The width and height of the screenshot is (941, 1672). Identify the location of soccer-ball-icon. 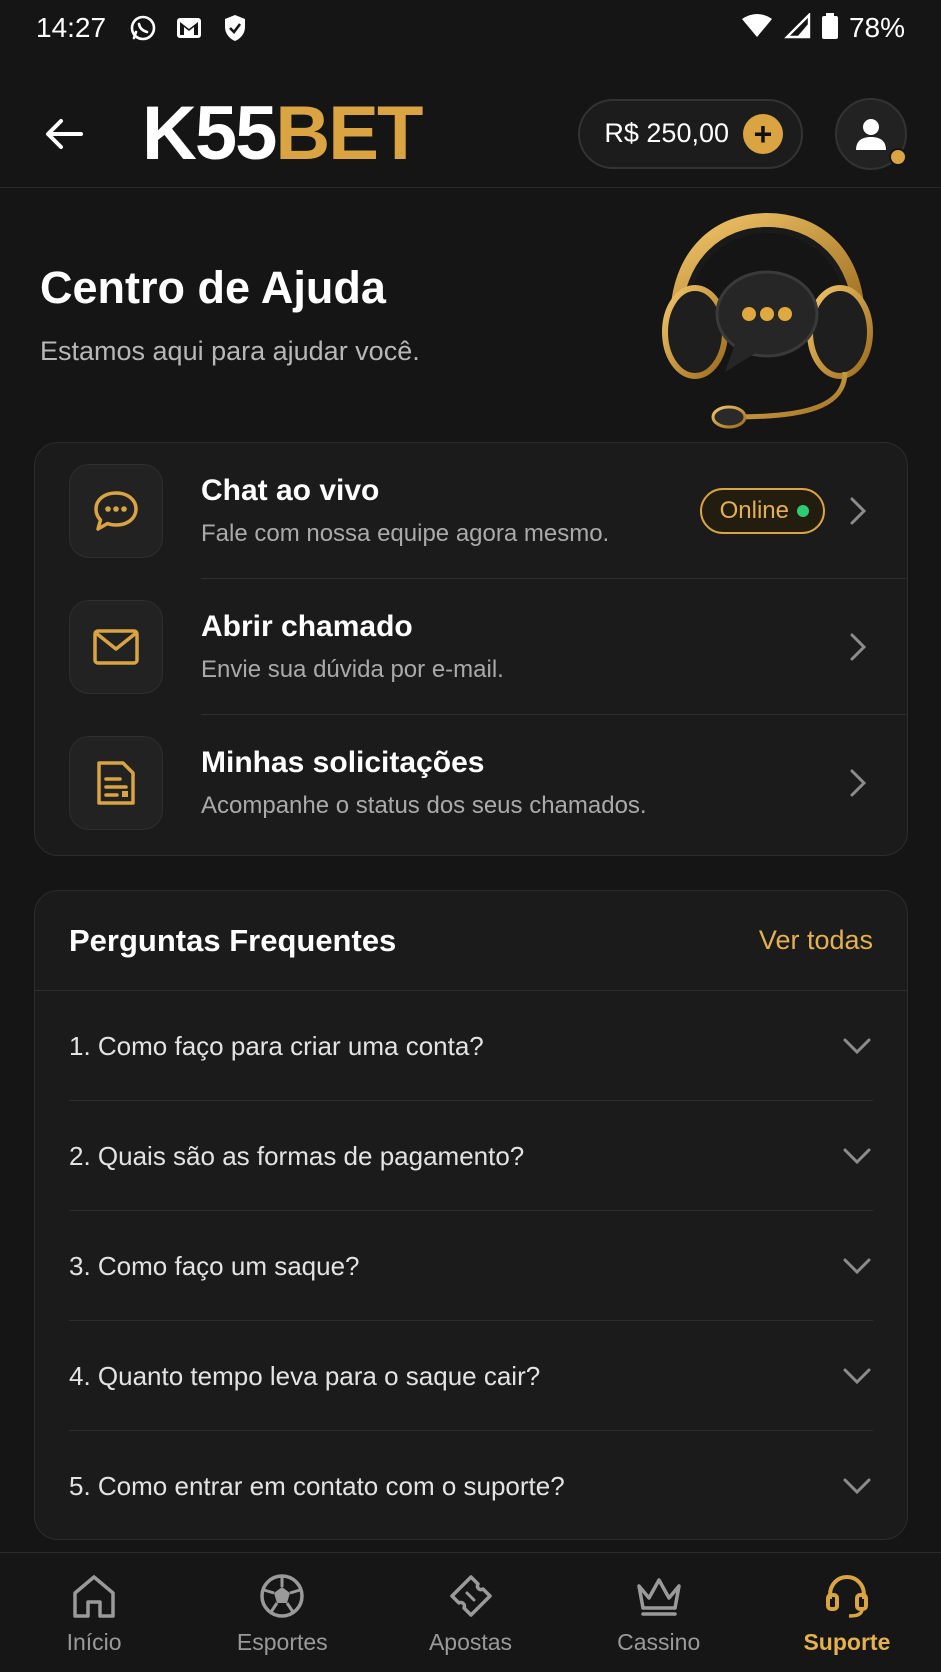
(282, 1596).